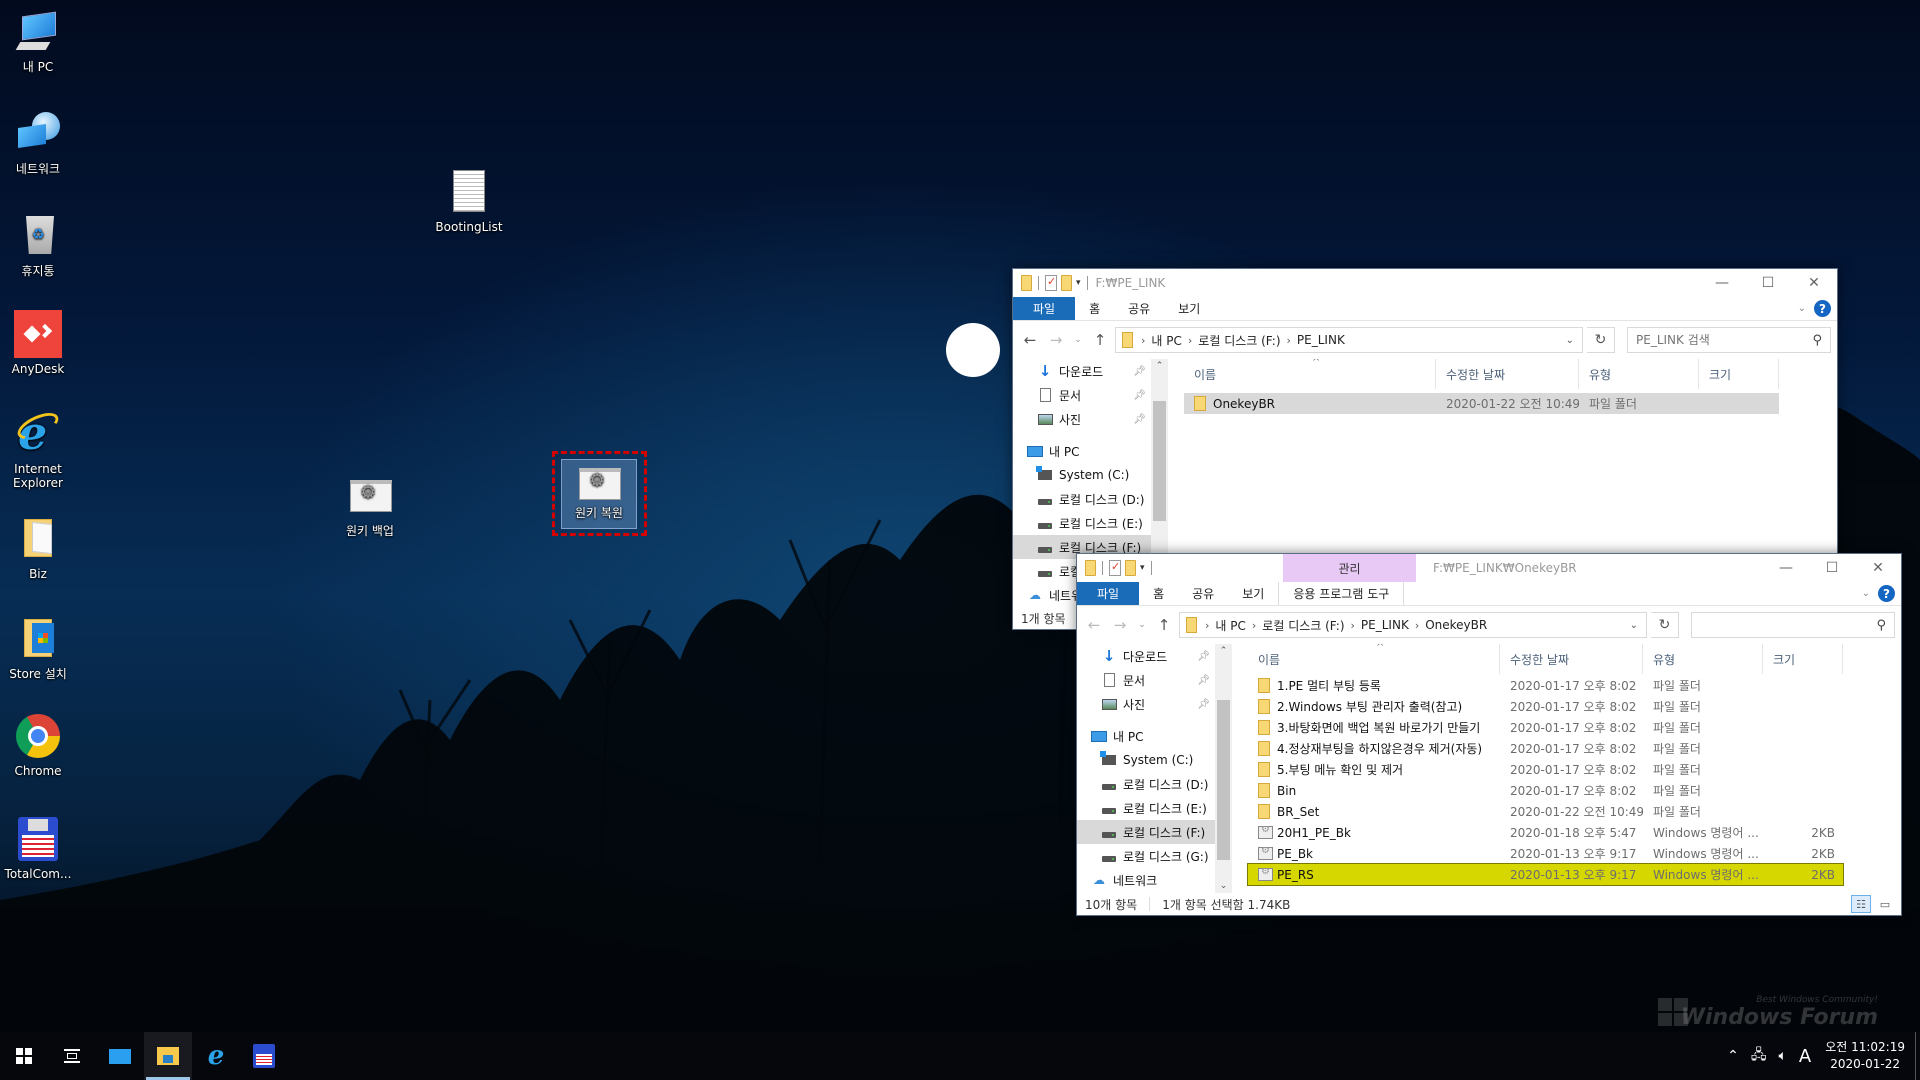  Describe the element at coordinates (1223, 780) in the screenshot. I see `scrollbar-thumb` at that location.